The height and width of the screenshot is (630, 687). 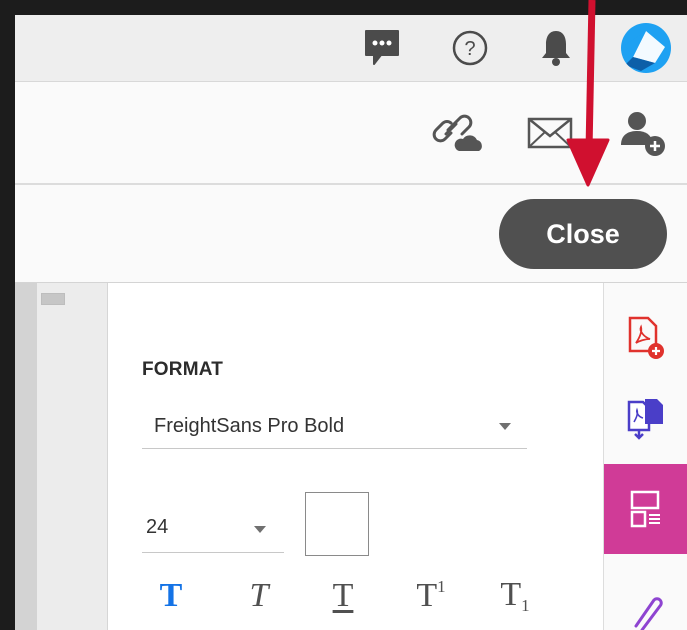 I want to click on top-toolbar: ?, so click(x=351, y=48).